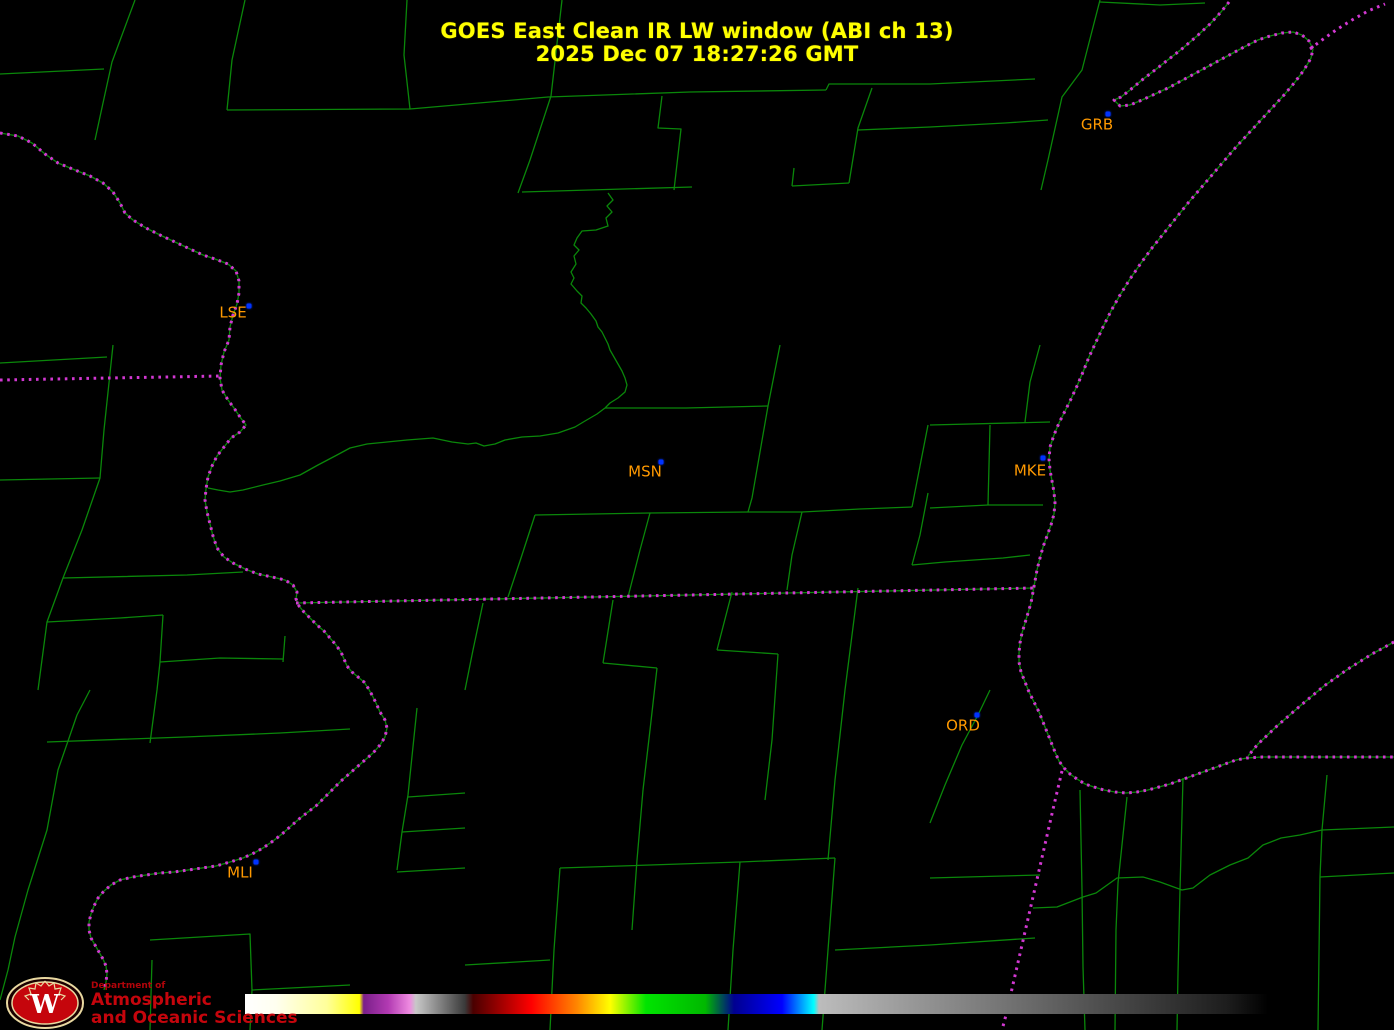 This screenshot has width=1394, height=1030. Describe the element at coordinates (128, 986) in the screenshot. I see `logo-dept-line: Department of` at that location.